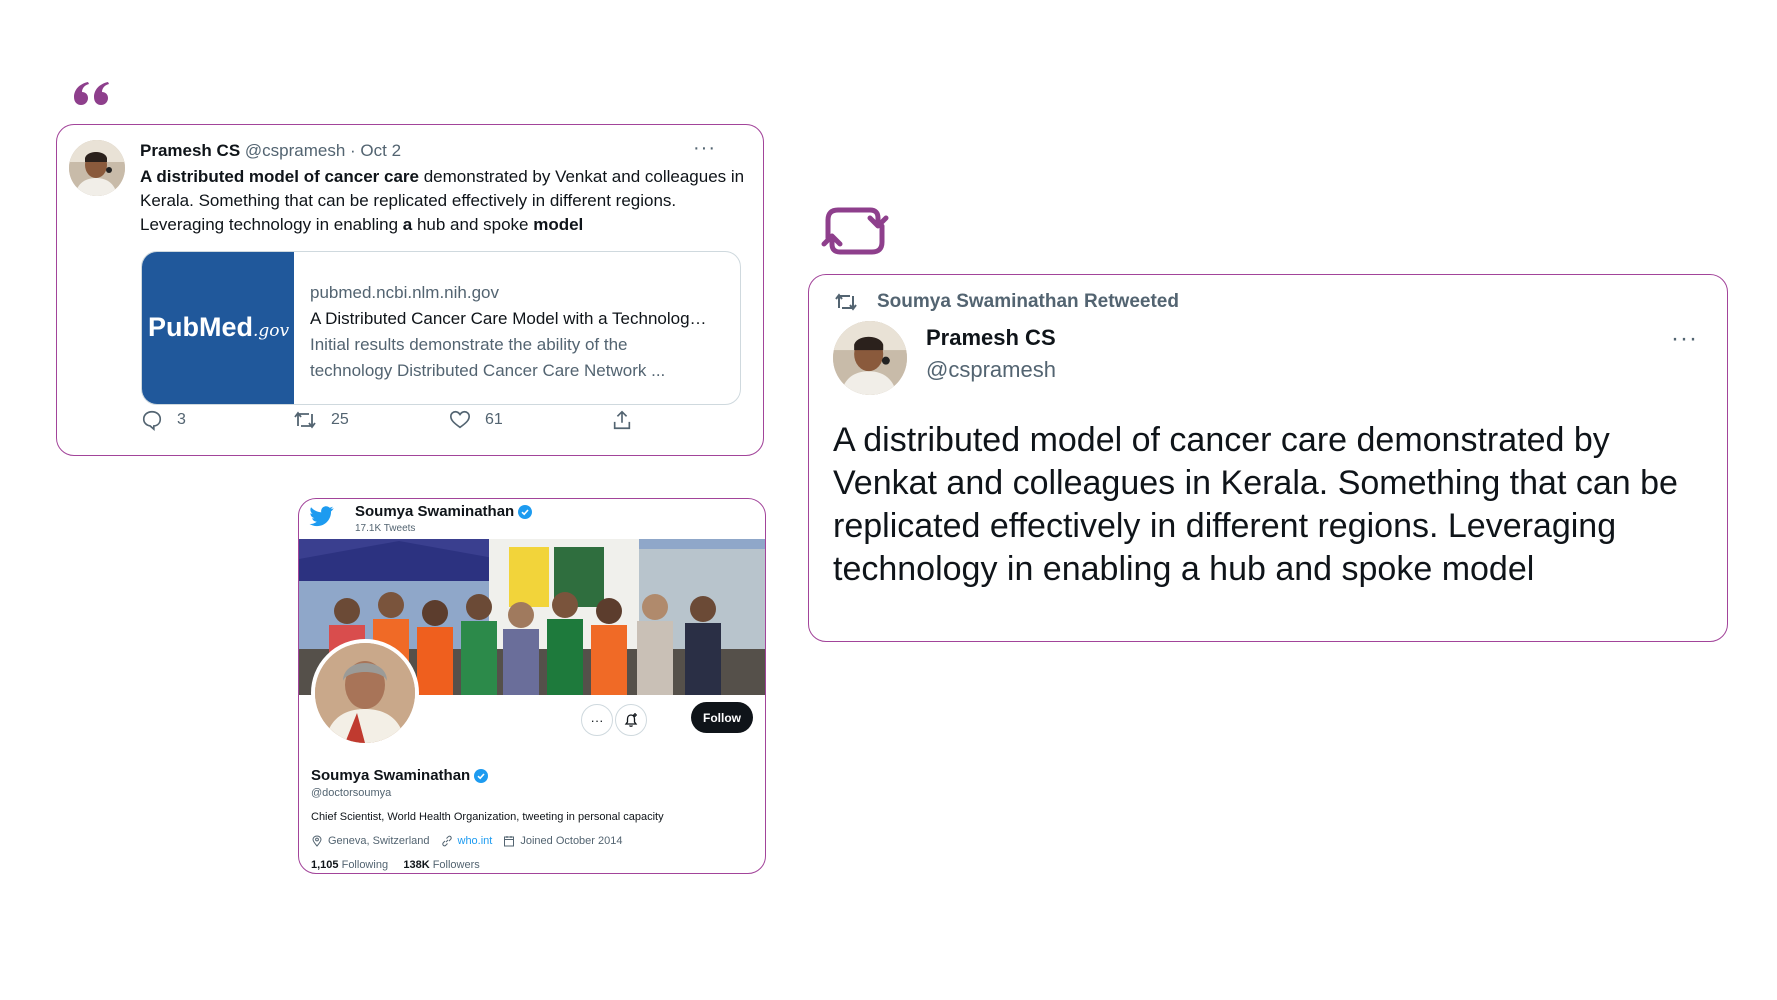 The width and height of the screenshot is (1777, 1000). What do you see at coordinates (349, 865) in the screenshot?
I see `following-link: 1,105 Following` at bounding box center [349, 865].